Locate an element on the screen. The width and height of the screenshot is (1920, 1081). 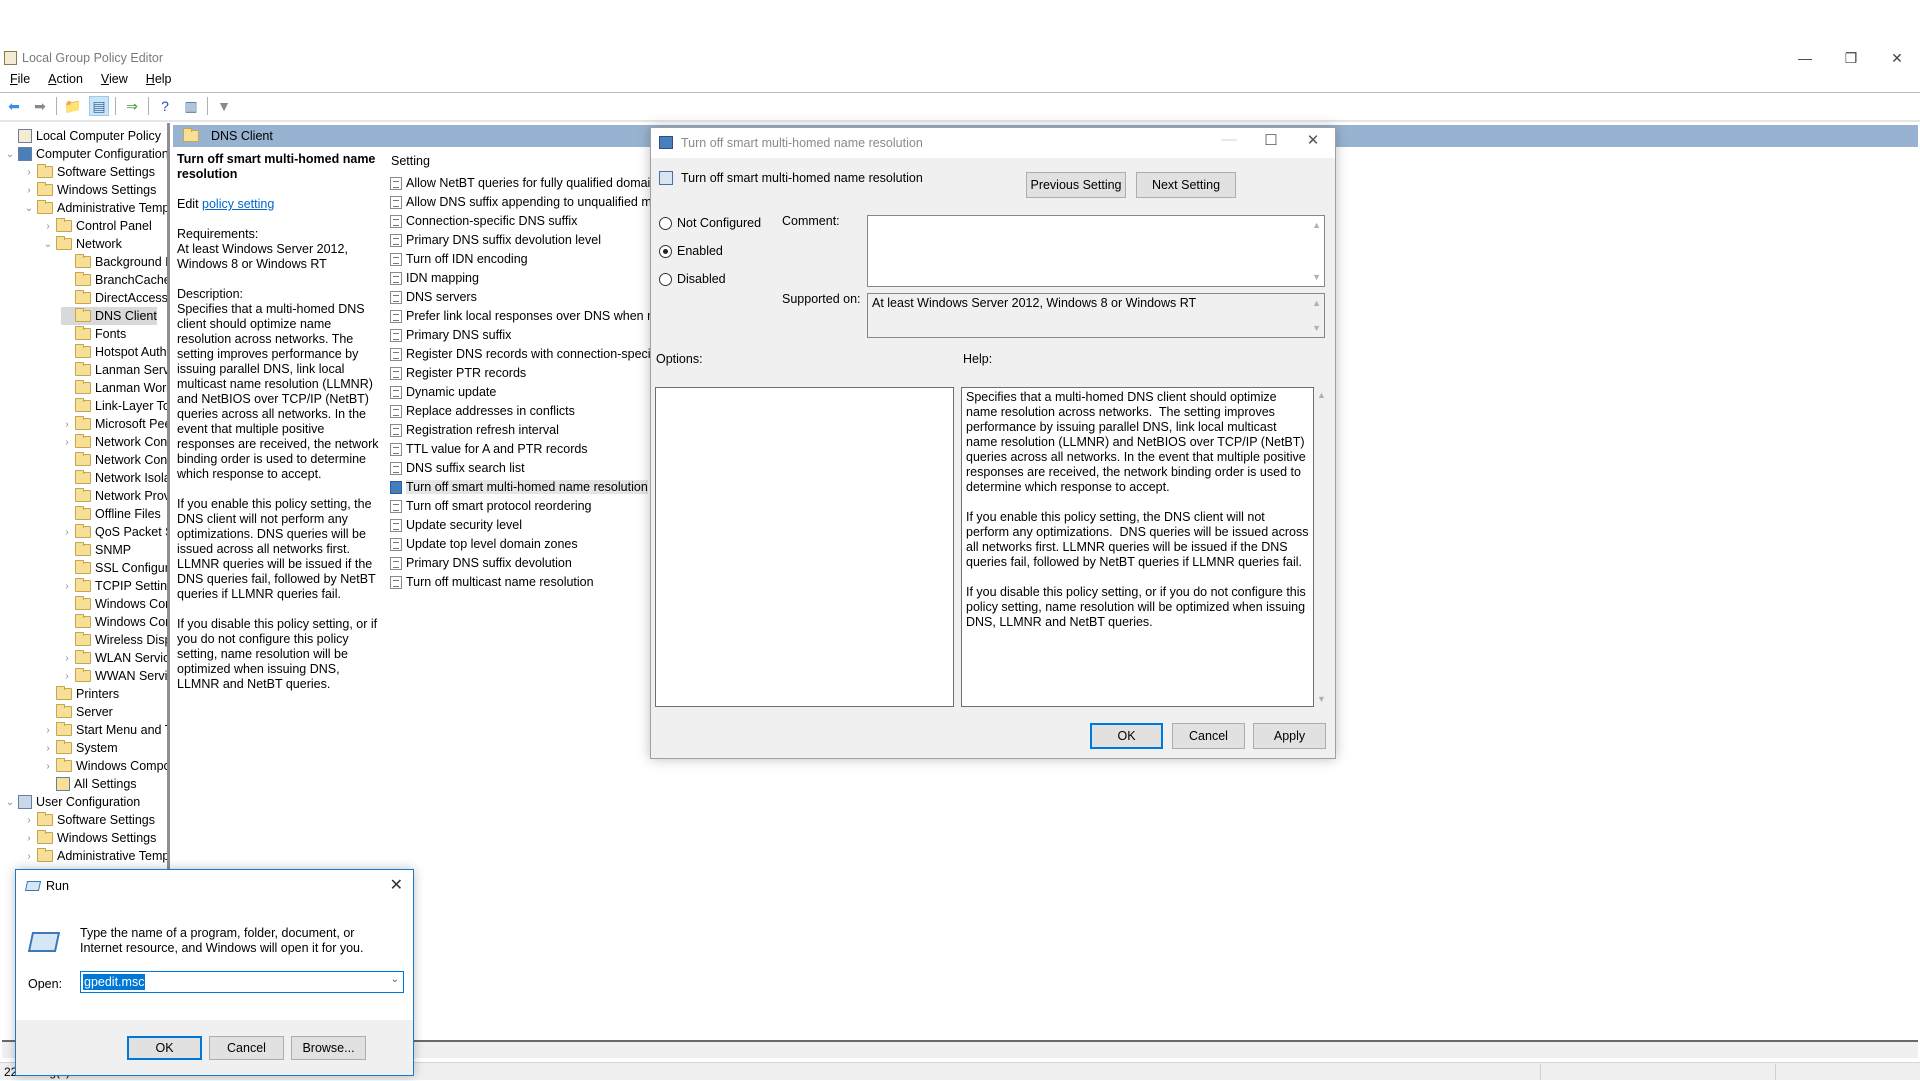
filter-icon: ▼ is located at coordinates (224, 106).